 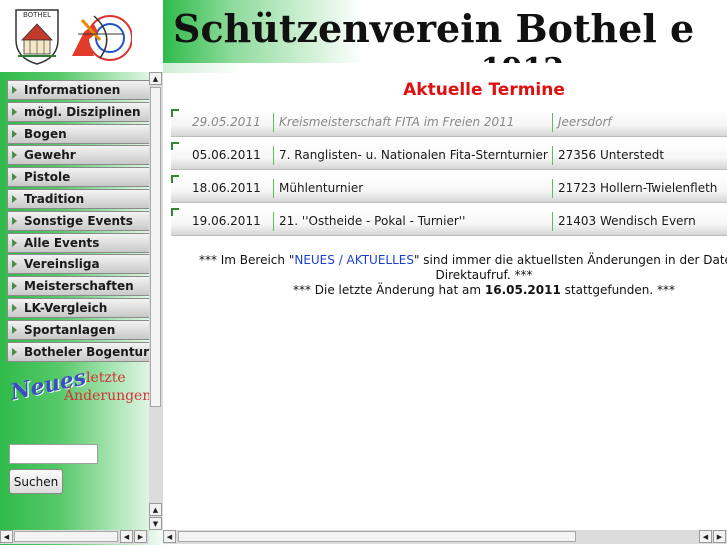 What do you see at coordinates (397, 122) in the screenshot?
I see `event-title: Kreismeisterschaft FITA im Freien 2011` at bounding box center [397, 122].